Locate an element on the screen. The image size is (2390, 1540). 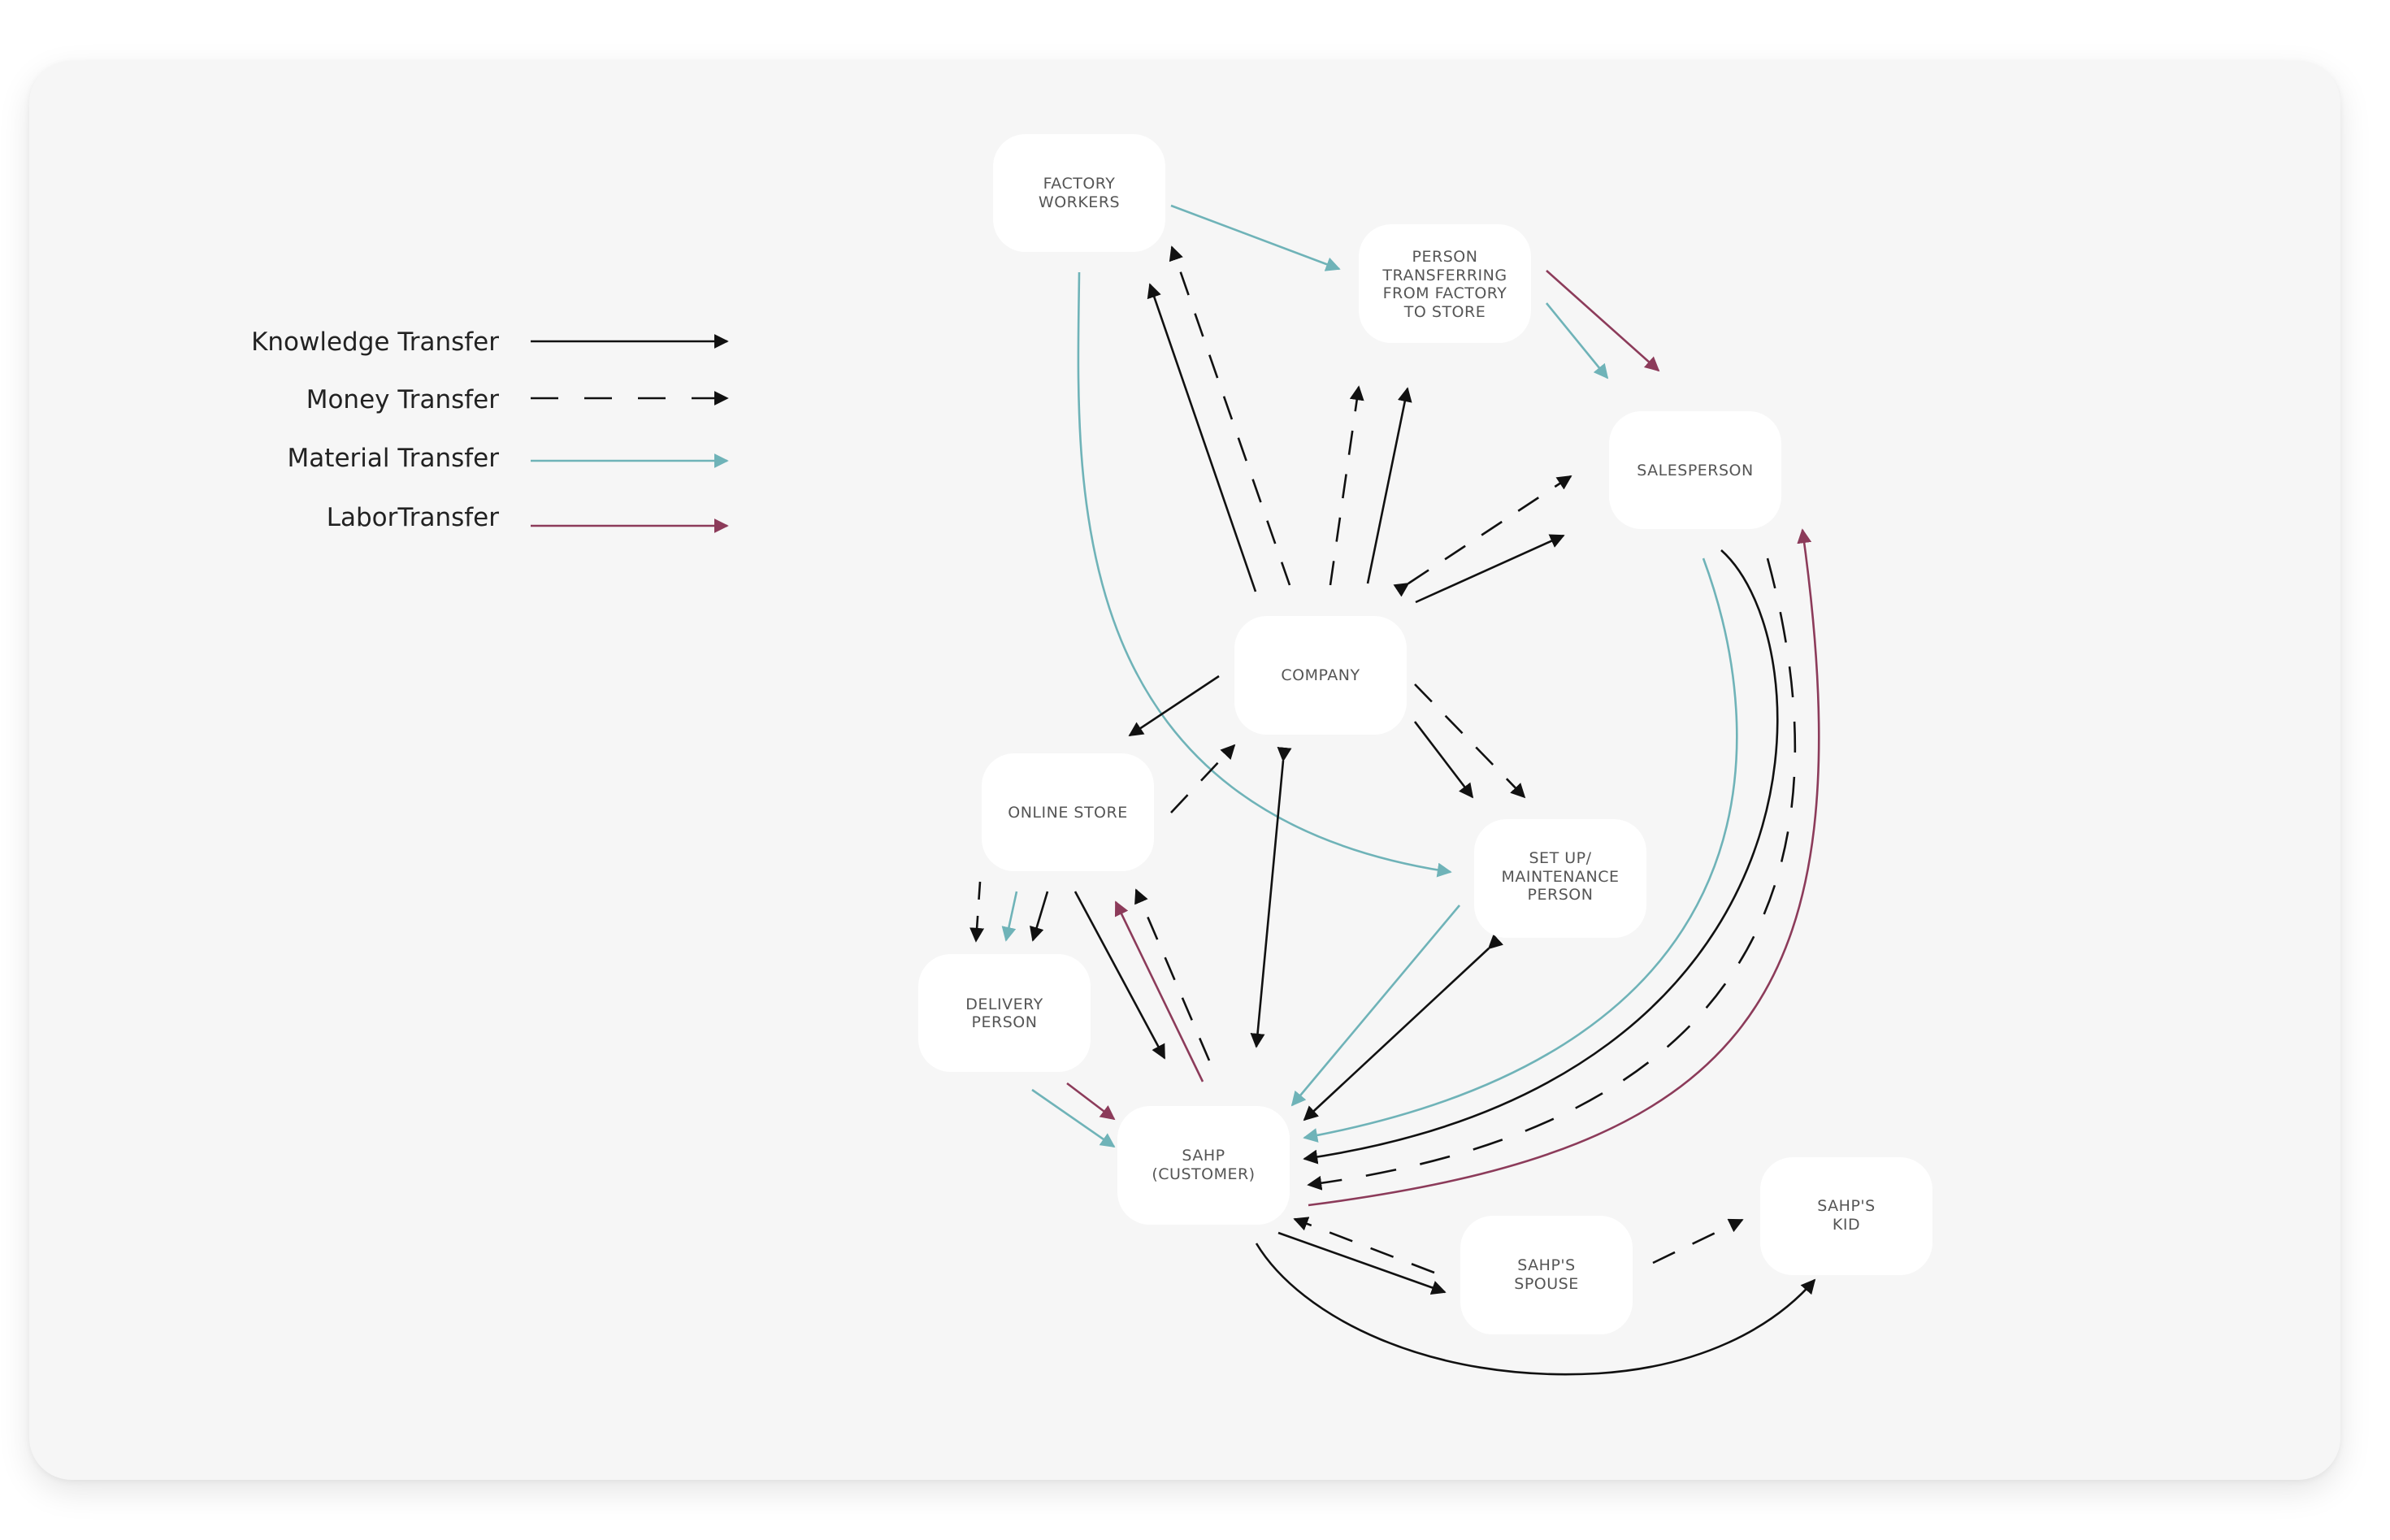
node-setup-line-1: SET UP/ is located at coordinates (1560, 858).